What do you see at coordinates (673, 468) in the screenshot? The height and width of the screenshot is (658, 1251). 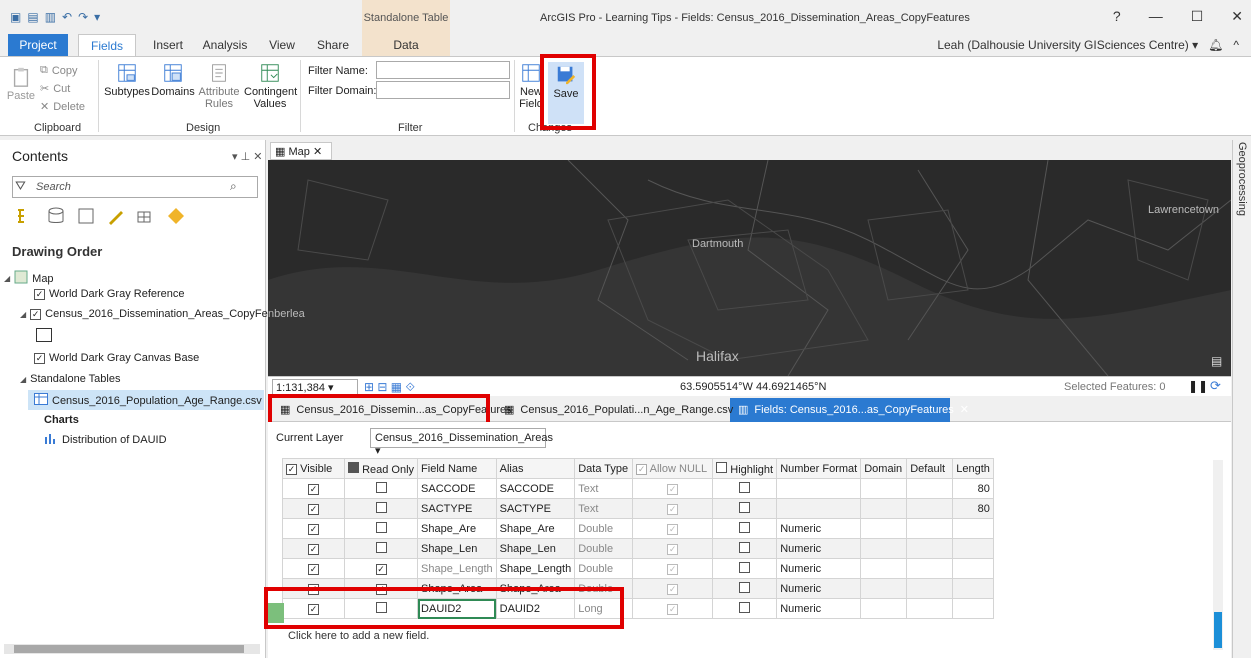 I see `col-allow-null: ✓ Allow NULL` at bounding box center [673, 468].